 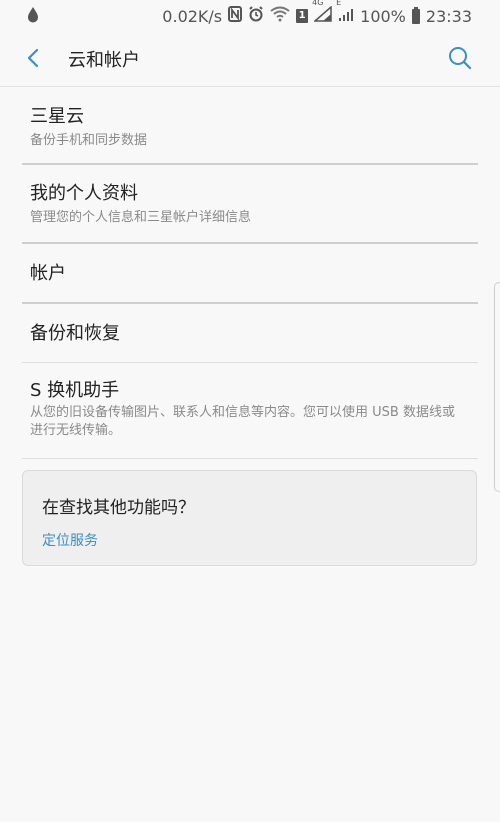 What do you see at coordinates (415, 15) in the screenshot?
I see `battery-icon` at bounding box center [415, 15].